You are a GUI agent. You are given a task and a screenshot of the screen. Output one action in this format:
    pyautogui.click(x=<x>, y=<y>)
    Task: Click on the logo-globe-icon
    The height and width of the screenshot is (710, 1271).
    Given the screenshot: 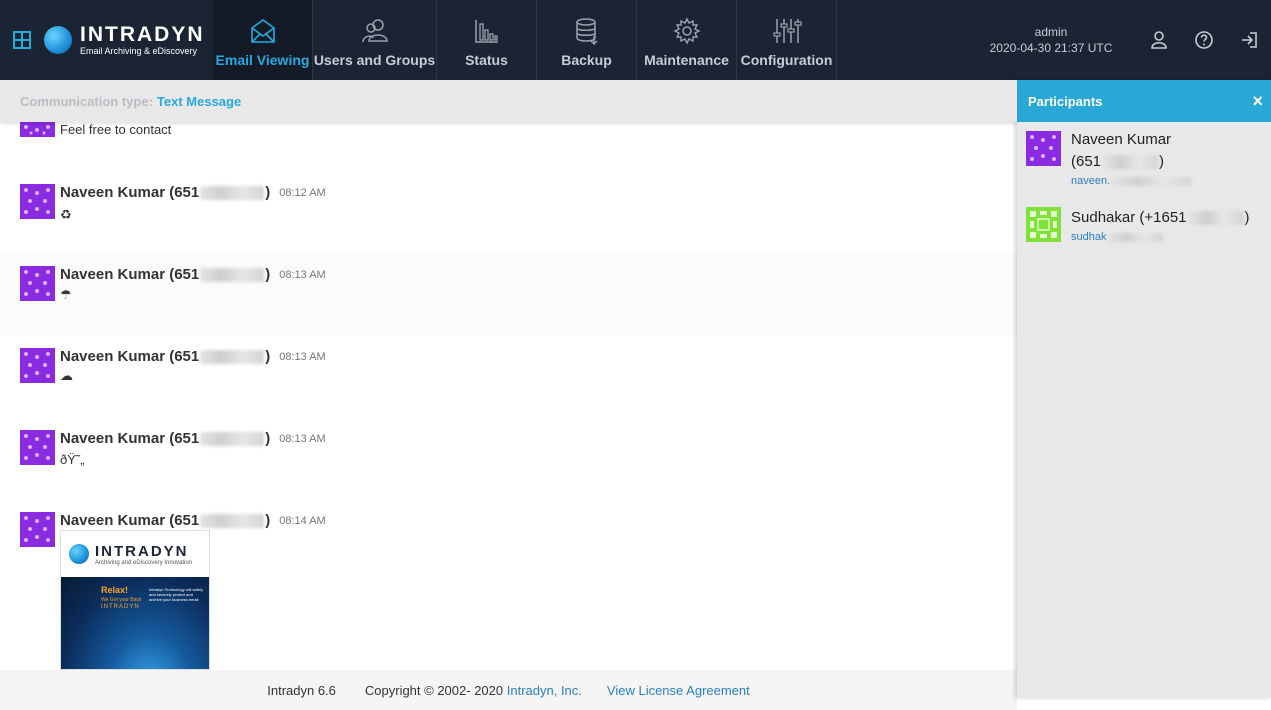 What is the action you would take?
    pyautogui.click(x=58, y=40)
    